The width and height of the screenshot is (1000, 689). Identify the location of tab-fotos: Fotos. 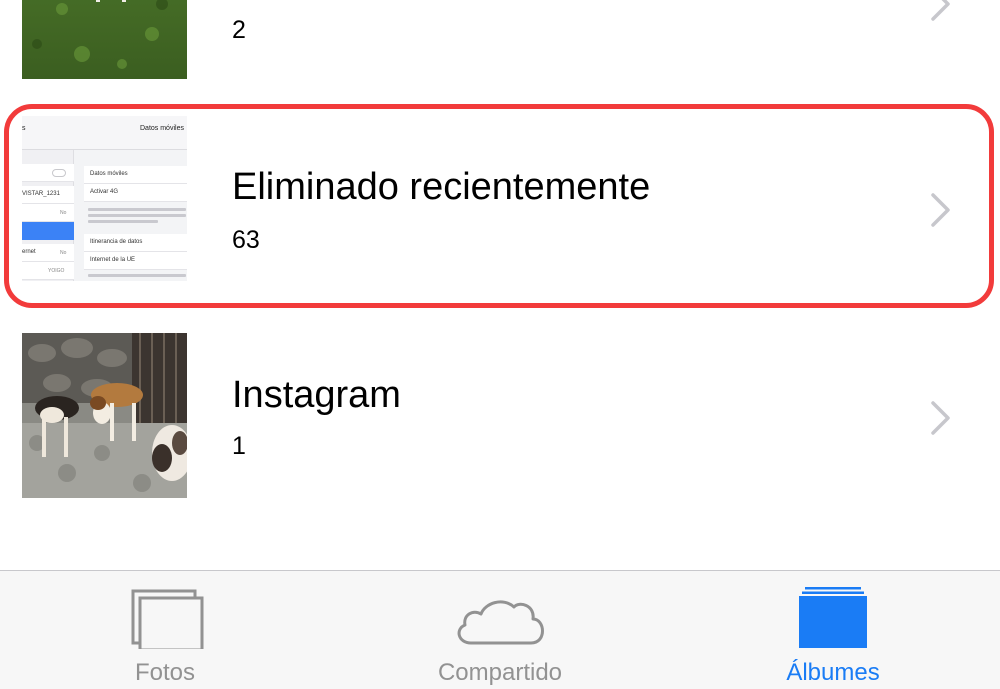
(165, 630).